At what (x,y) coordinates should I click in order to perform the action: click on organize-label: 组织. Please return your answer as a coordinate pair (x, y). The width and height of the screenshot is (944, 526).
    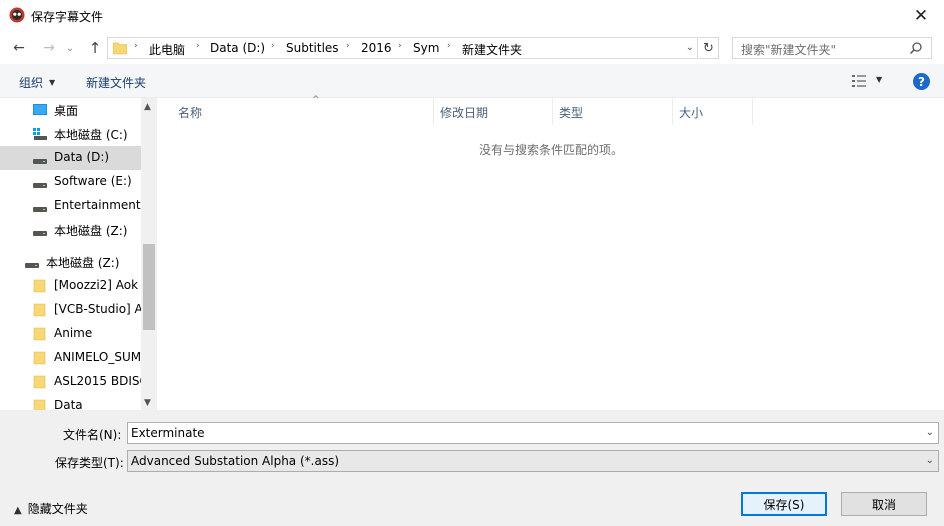
    Looking at the image, I should click on (31, 83).